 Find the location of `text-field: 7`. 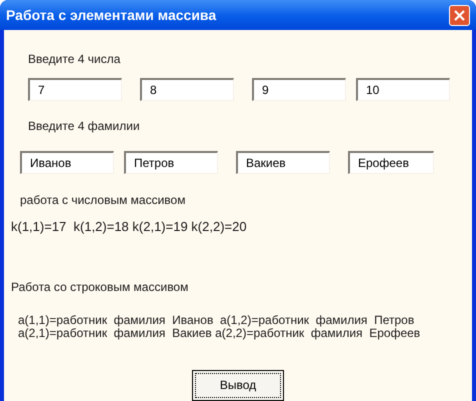

text-field: 7 is located at coordinates (75, 89).